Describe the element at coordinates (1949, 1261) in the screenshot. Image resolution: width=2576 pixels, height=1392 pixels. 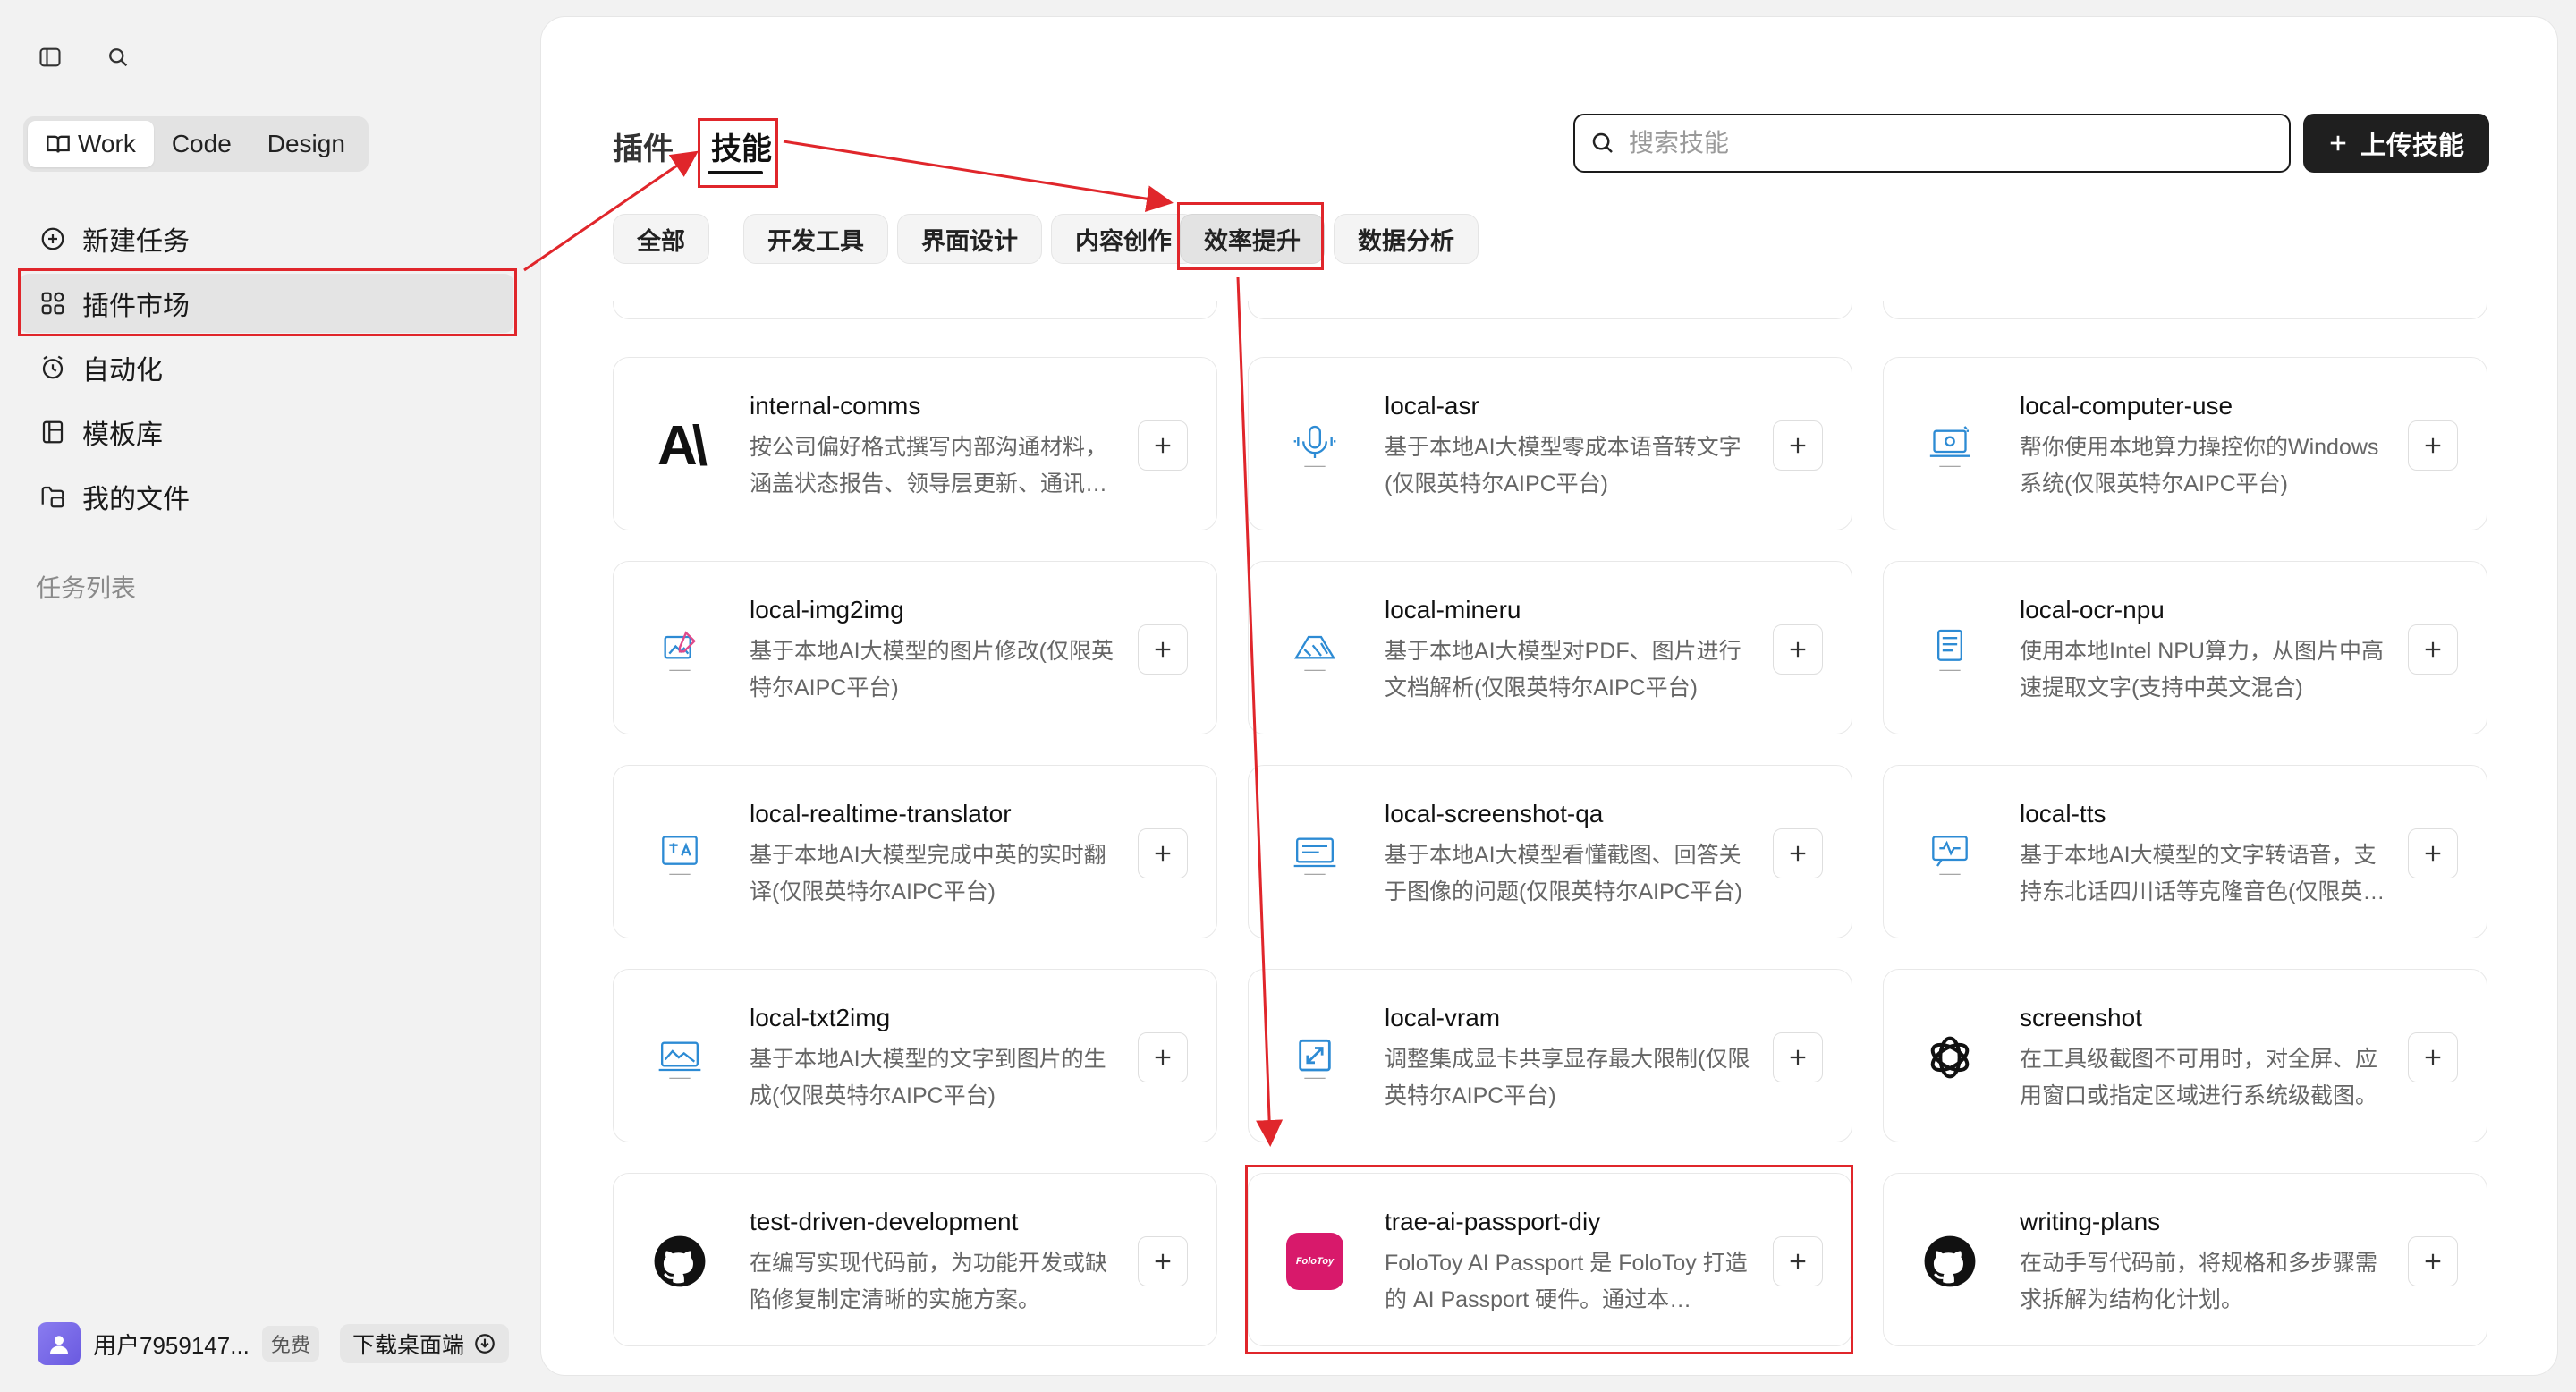
I see `github-icon` at that location.